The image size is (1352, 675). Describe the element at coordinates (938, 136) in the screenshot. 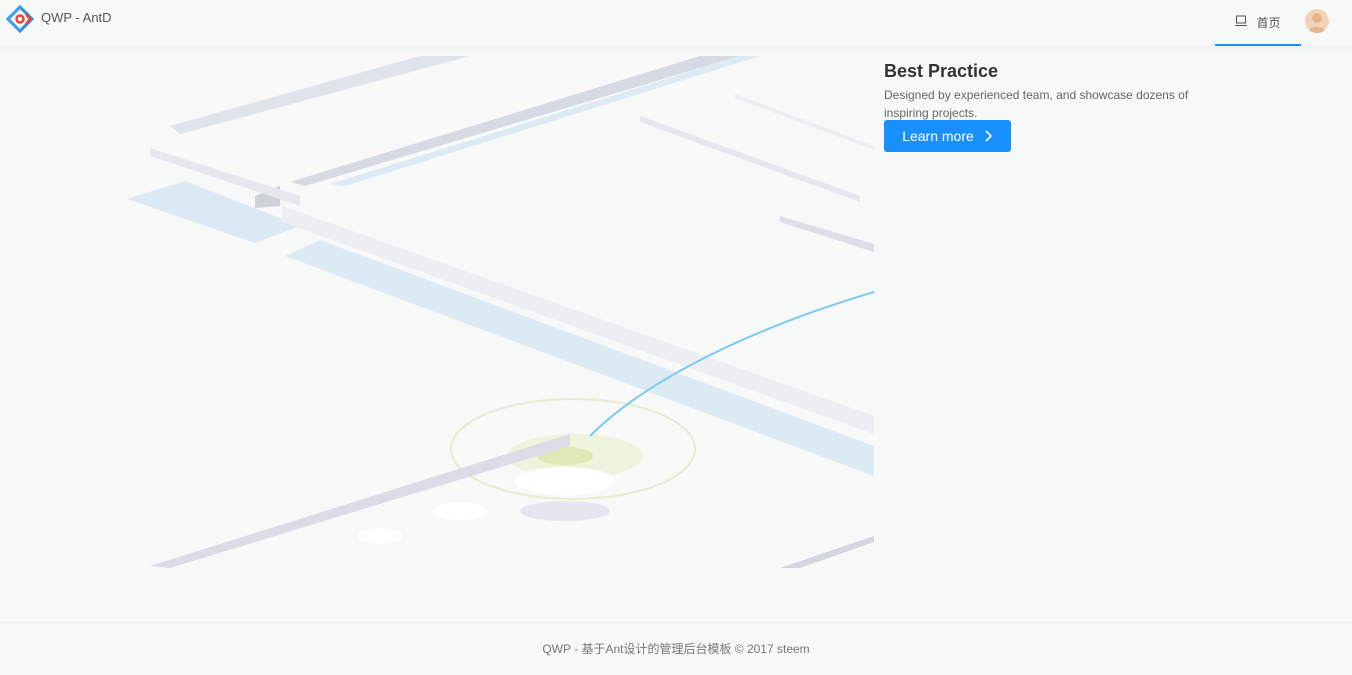

I see `learn-more-label: Learn more` at that location.